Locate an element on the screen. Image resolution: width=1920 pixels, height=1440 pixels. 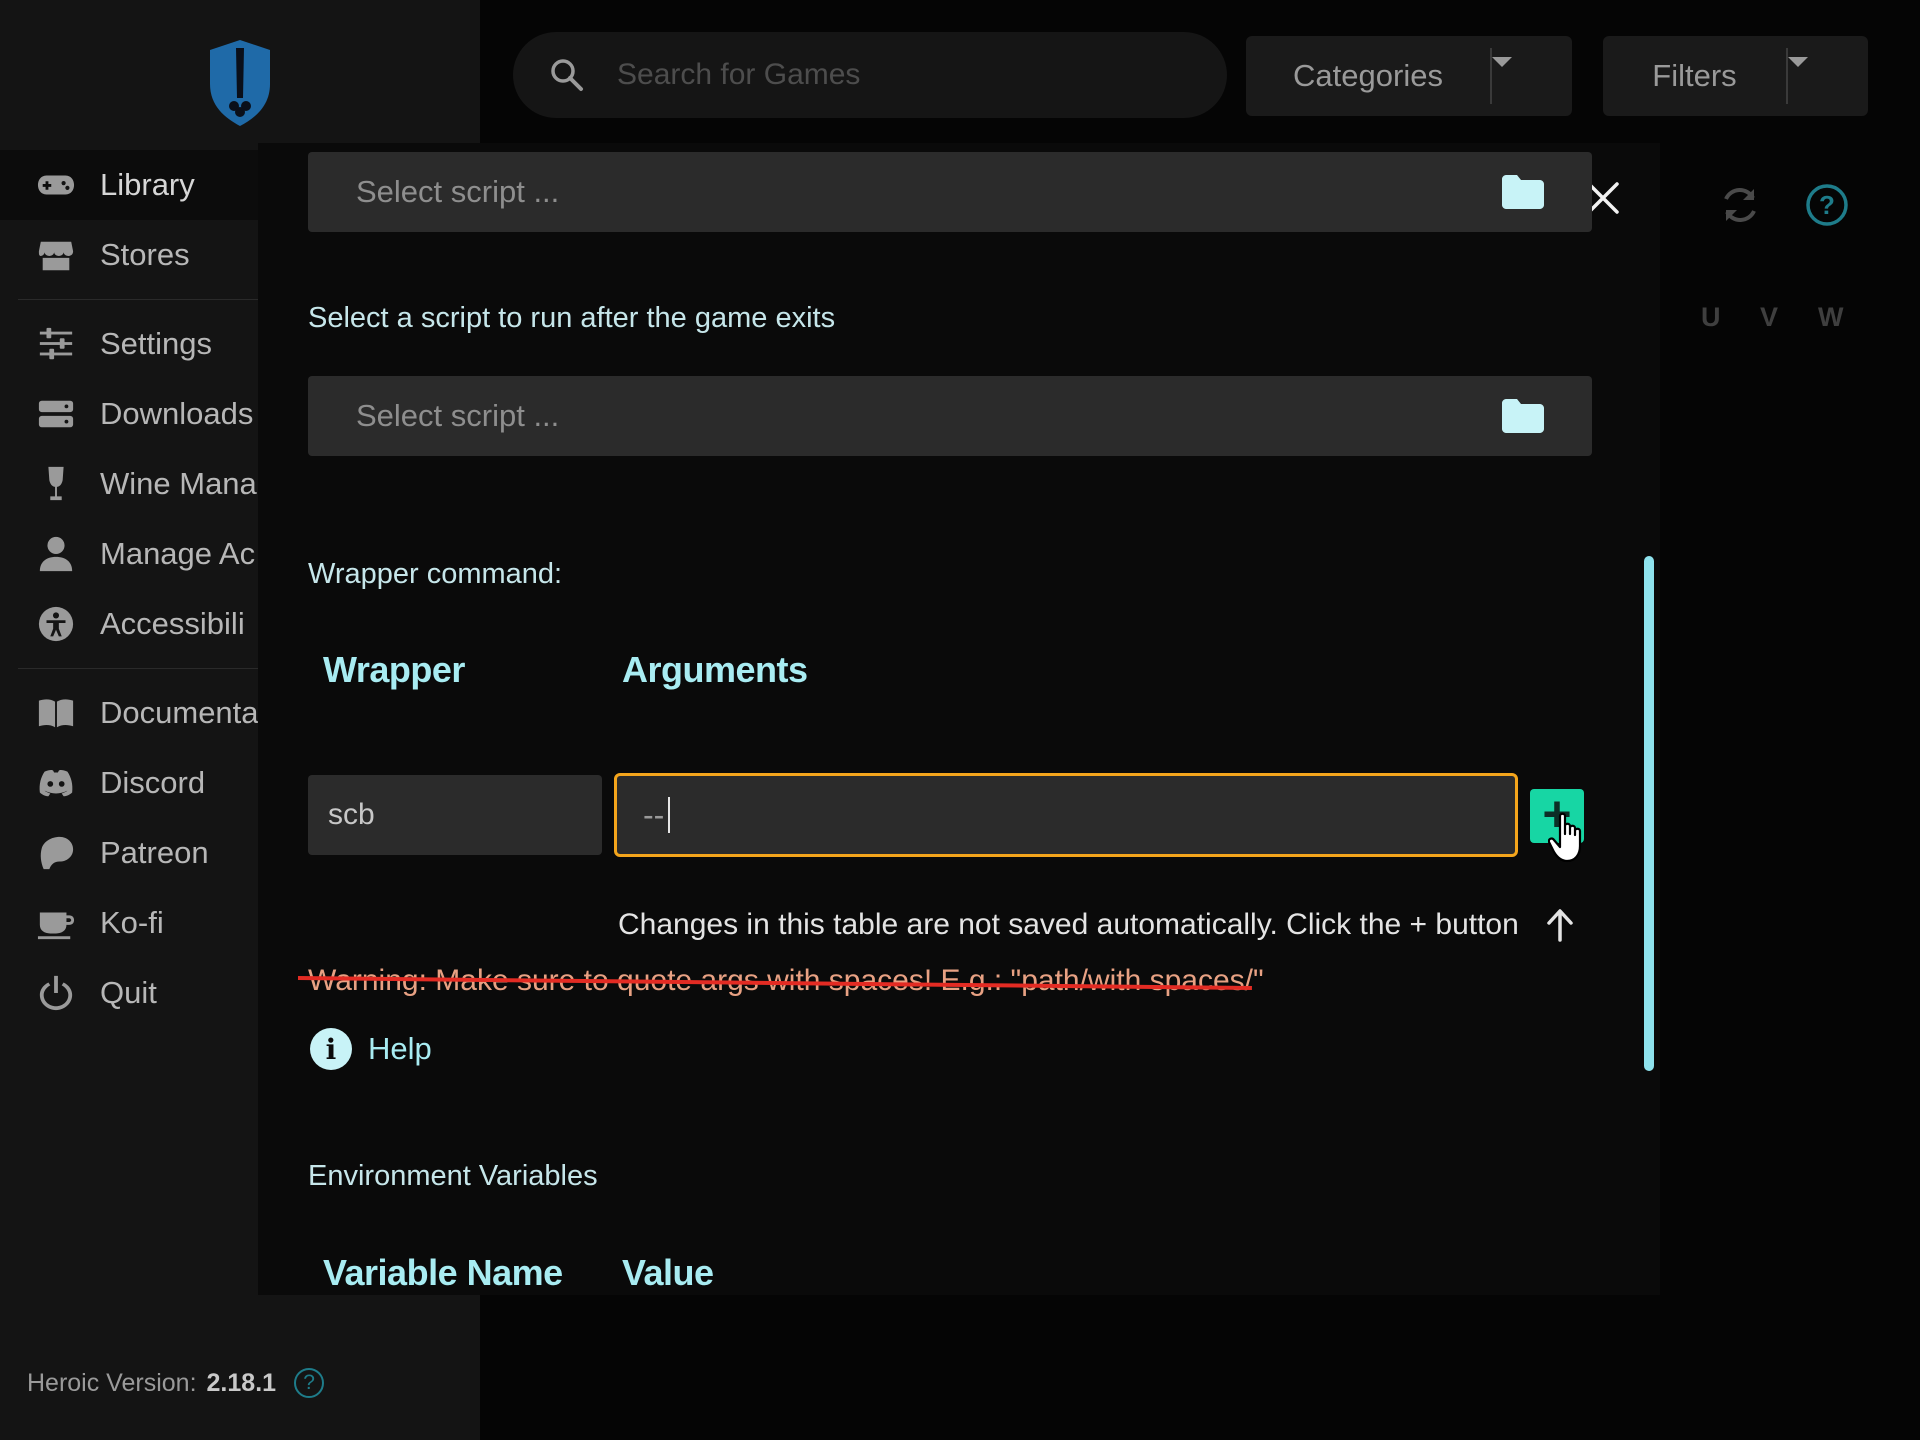
alphabet-letter: W is located at coordinates (1830, 317).